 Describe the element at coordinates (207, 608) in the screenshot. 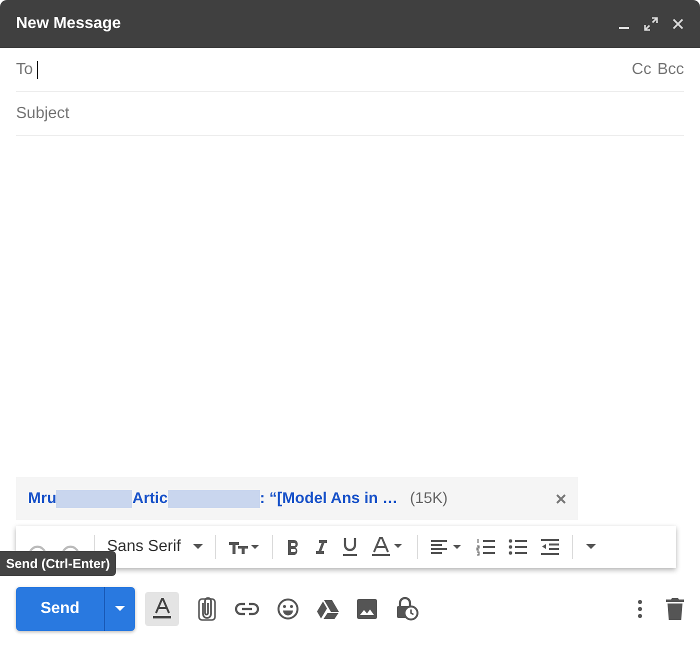

I see `paperclip-icon` at that location.